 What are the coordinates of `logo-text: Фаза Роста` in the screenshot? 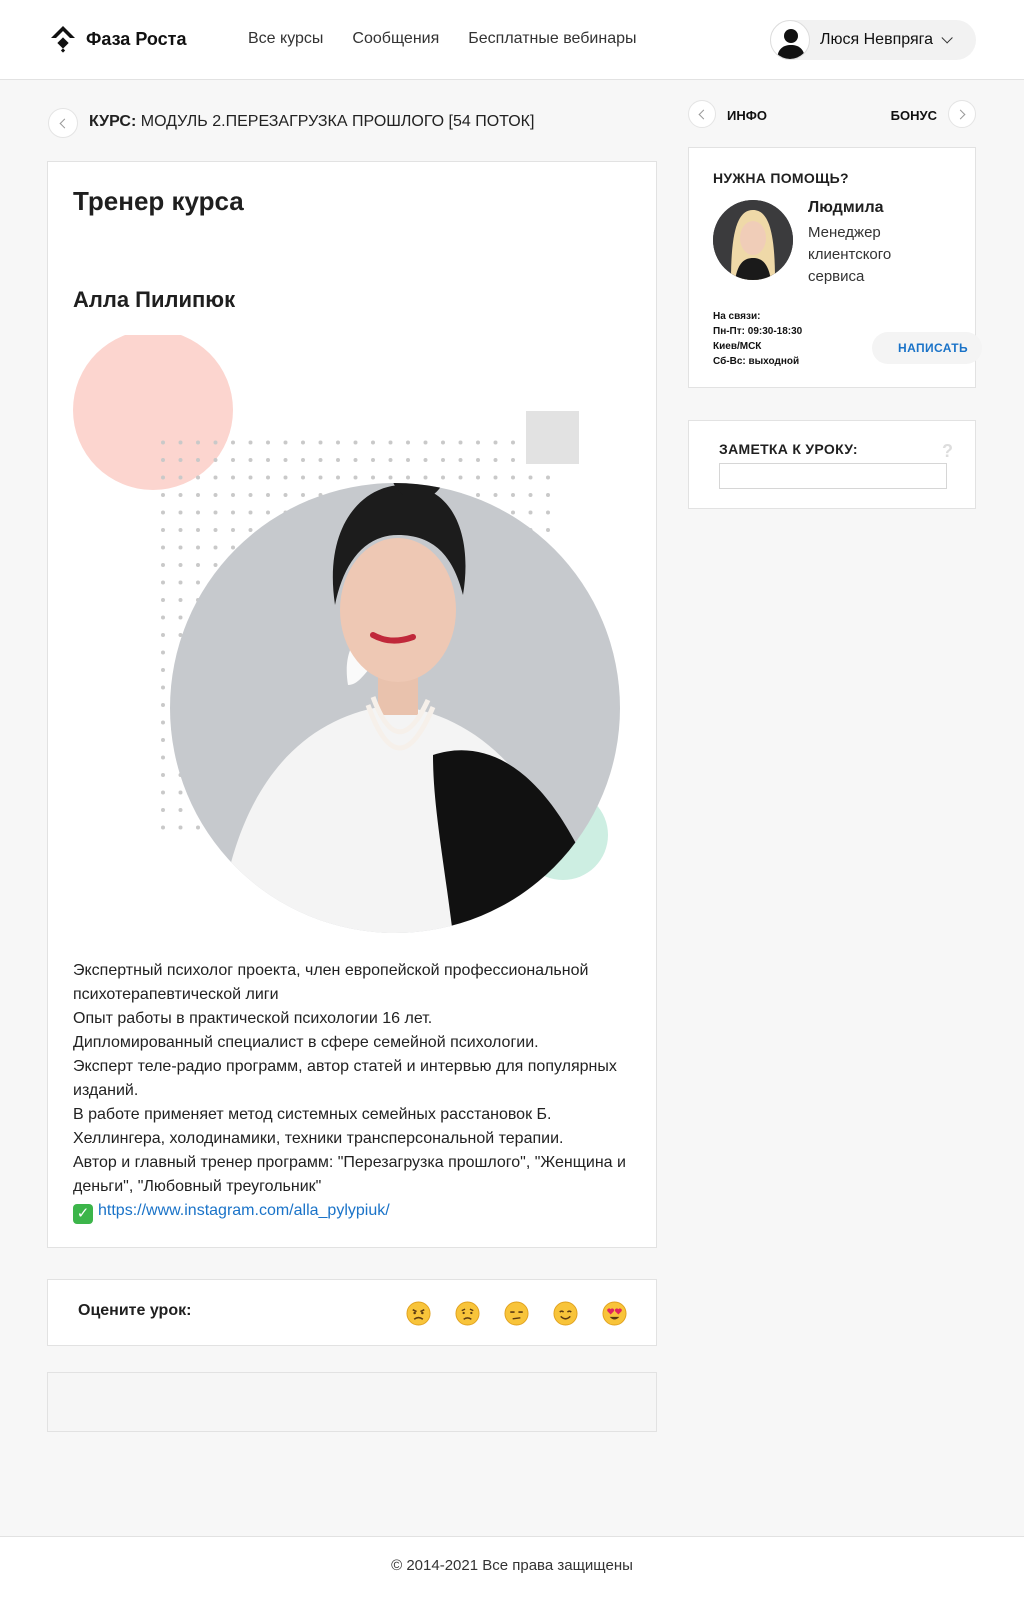 It's located at (136, 38).